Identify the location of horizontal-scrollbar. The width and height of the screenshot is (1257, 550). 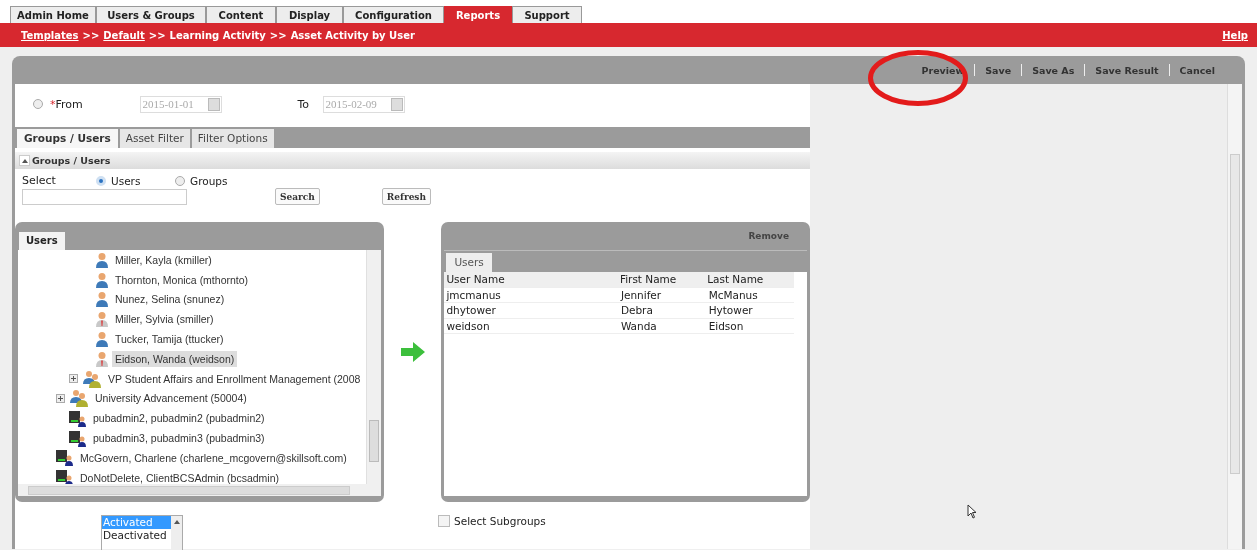
(199, 490).